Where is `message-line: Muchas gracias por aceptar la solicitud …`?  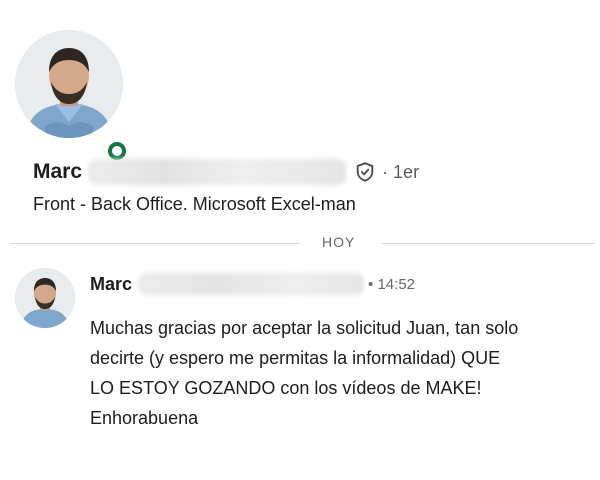 message-line: Muchas gracias por aceptar la solicitud … is located at coordinates (304, 328).